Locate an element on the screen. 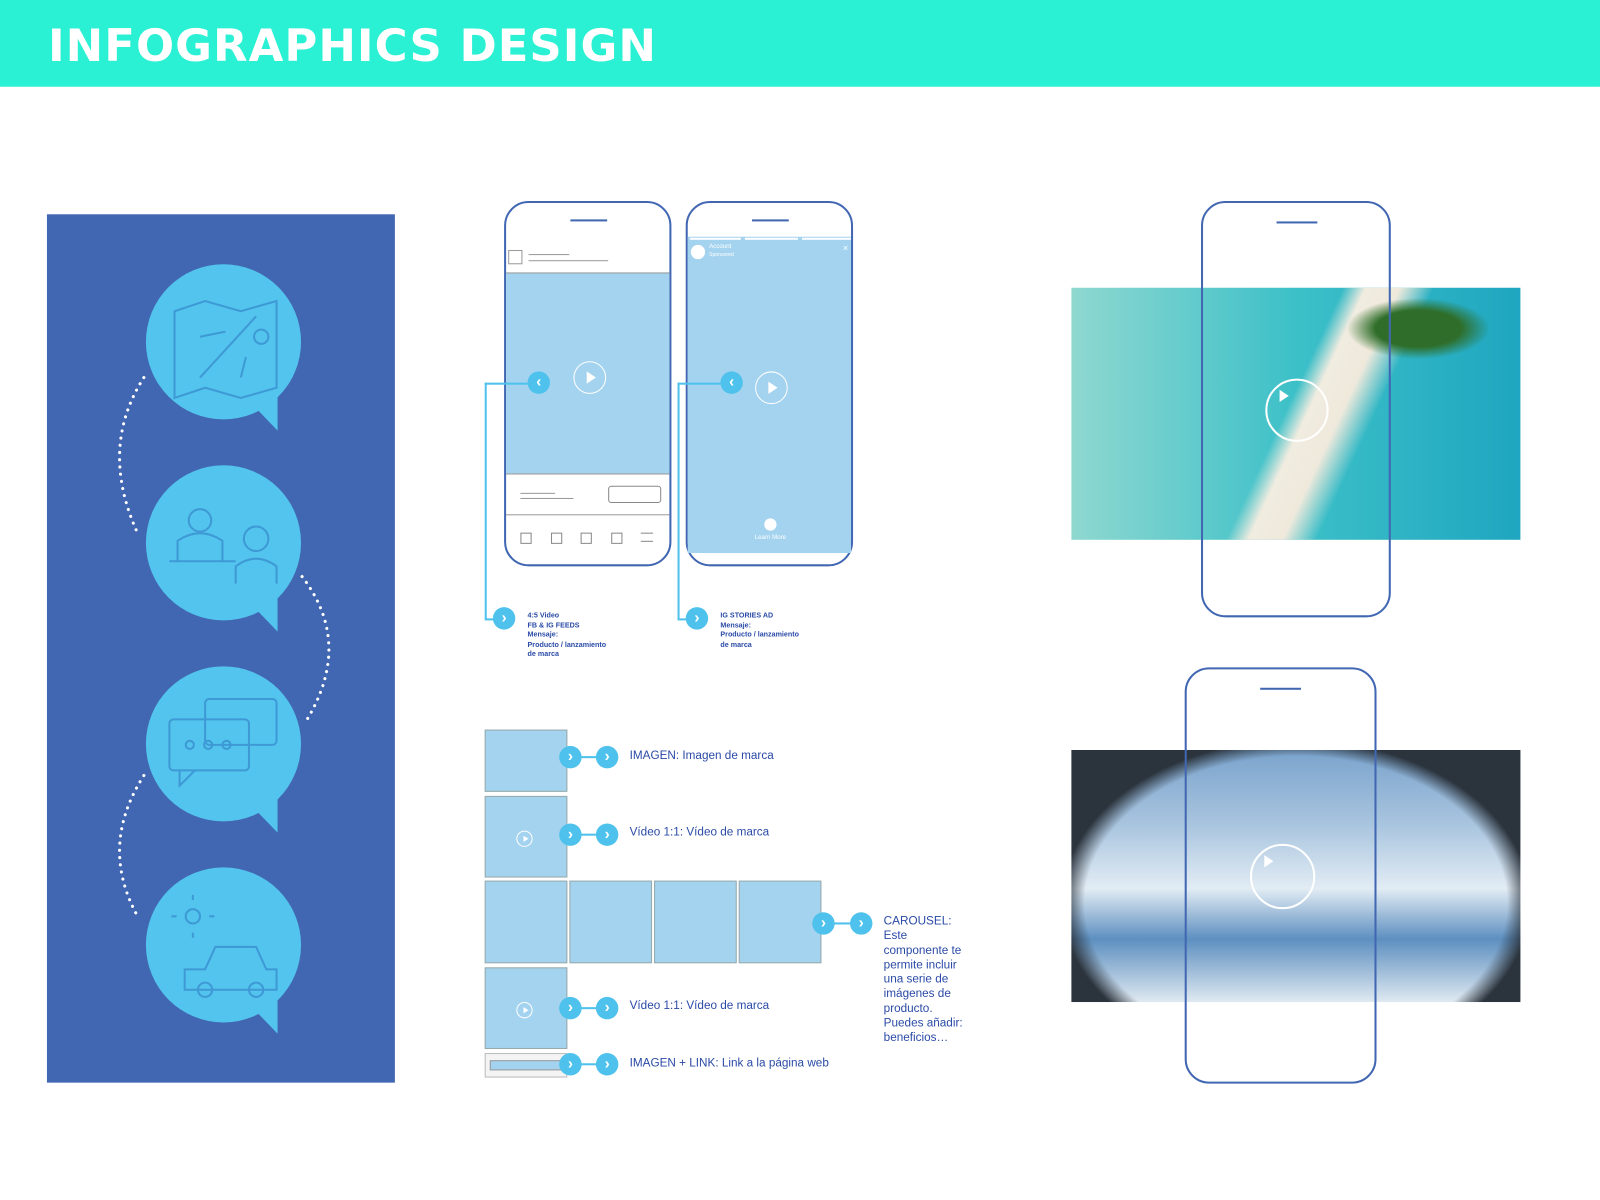 The width and height of the screenshot is (1600, 1200). bottom-nav is located at coordinates (587, 538).